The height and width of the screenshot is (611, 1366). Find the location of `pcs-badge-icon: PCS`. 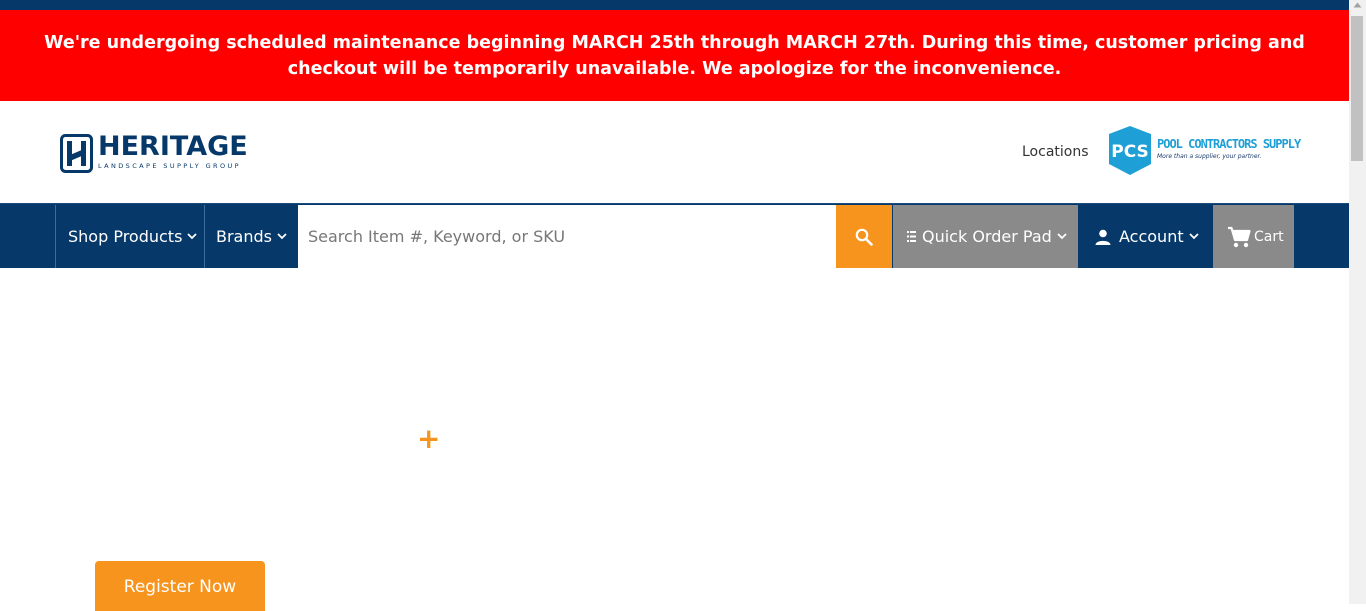

pcs-badge-icon: PCS is located at coordinates (1130, 150).